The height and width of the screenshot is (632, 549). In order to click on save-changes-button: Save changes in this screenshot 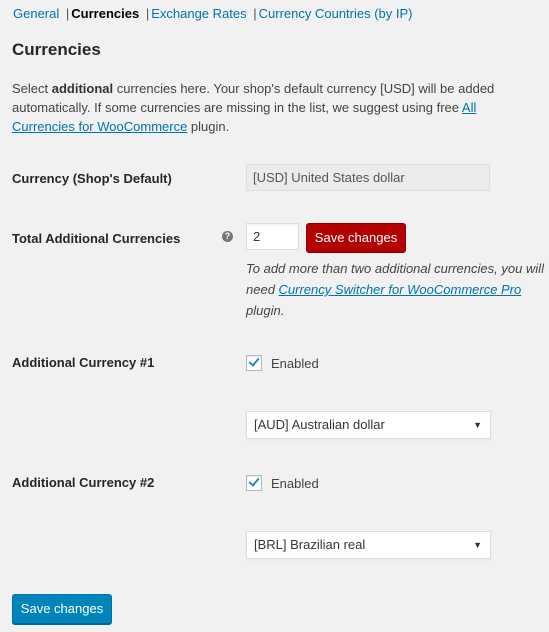, I will do `click(62, 609)`.